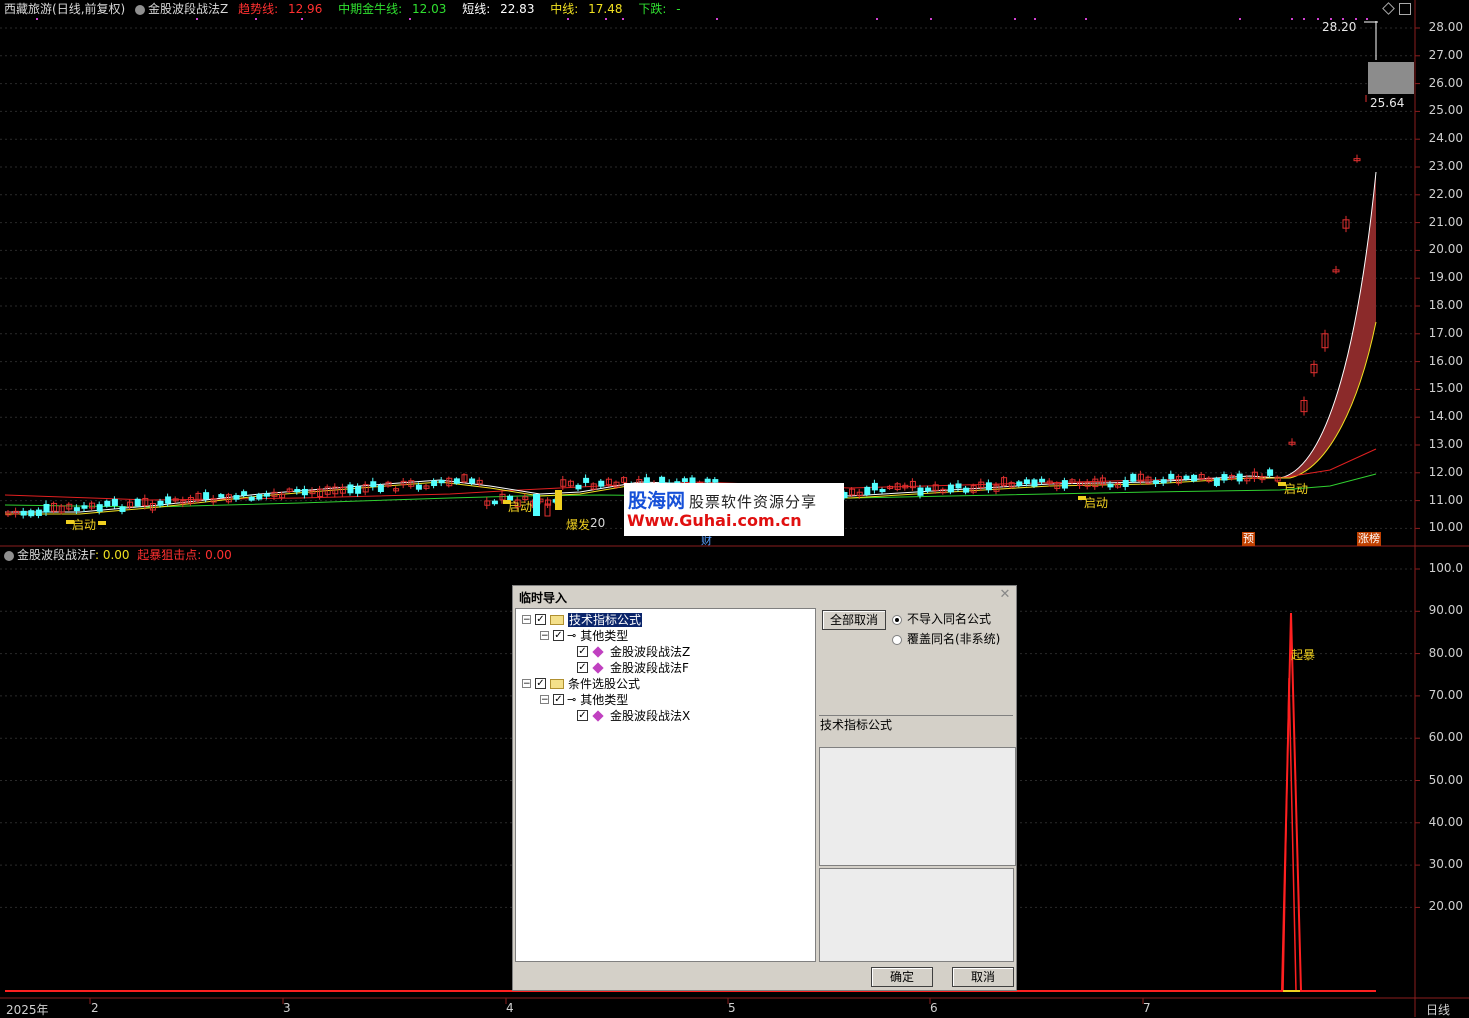  I want to click on parameter-panel, so click(916, 915).